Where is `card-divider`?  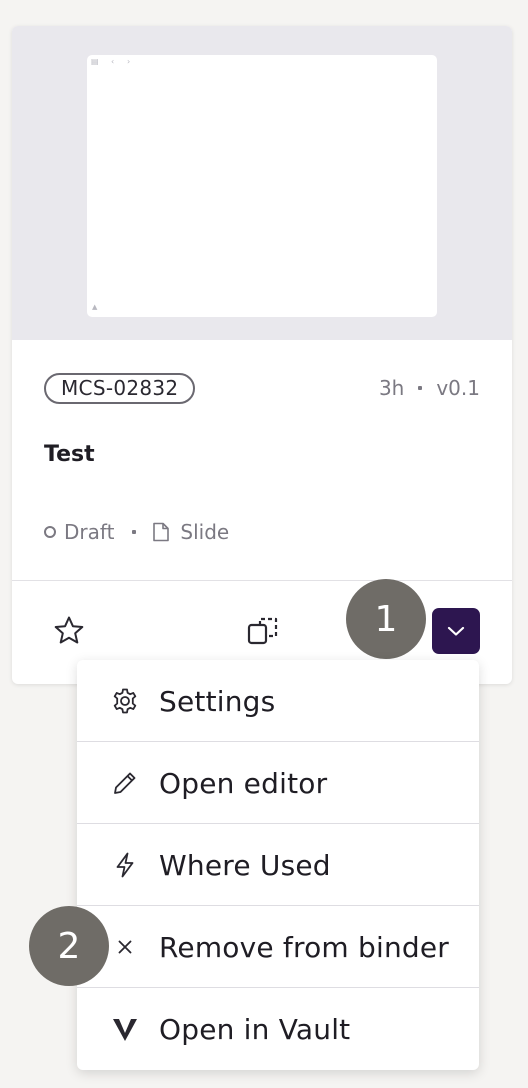 card-divider is located at coordinates (262, 580).